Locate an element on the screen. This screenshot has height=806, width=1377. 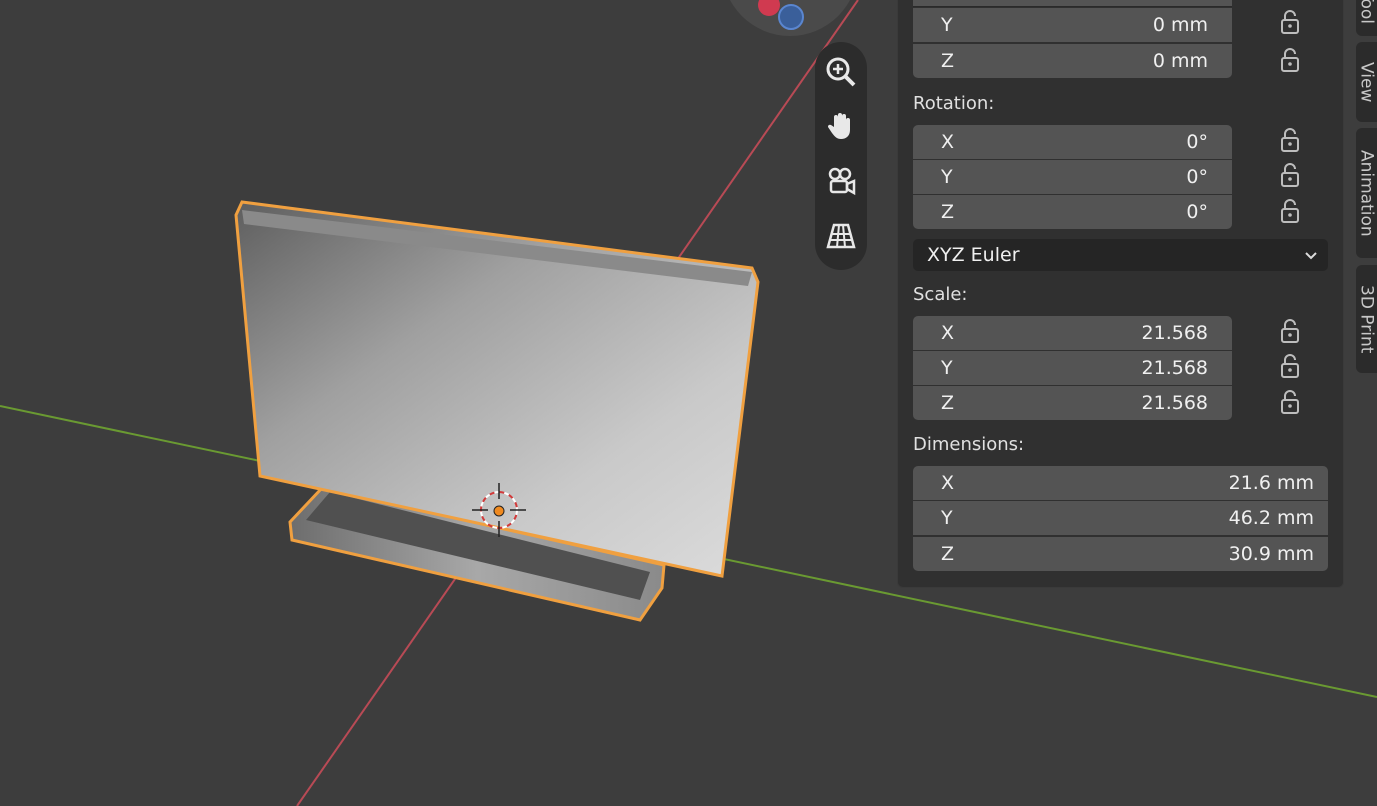
field-value: 21.6 mm is located at coordinates (1271, 483).